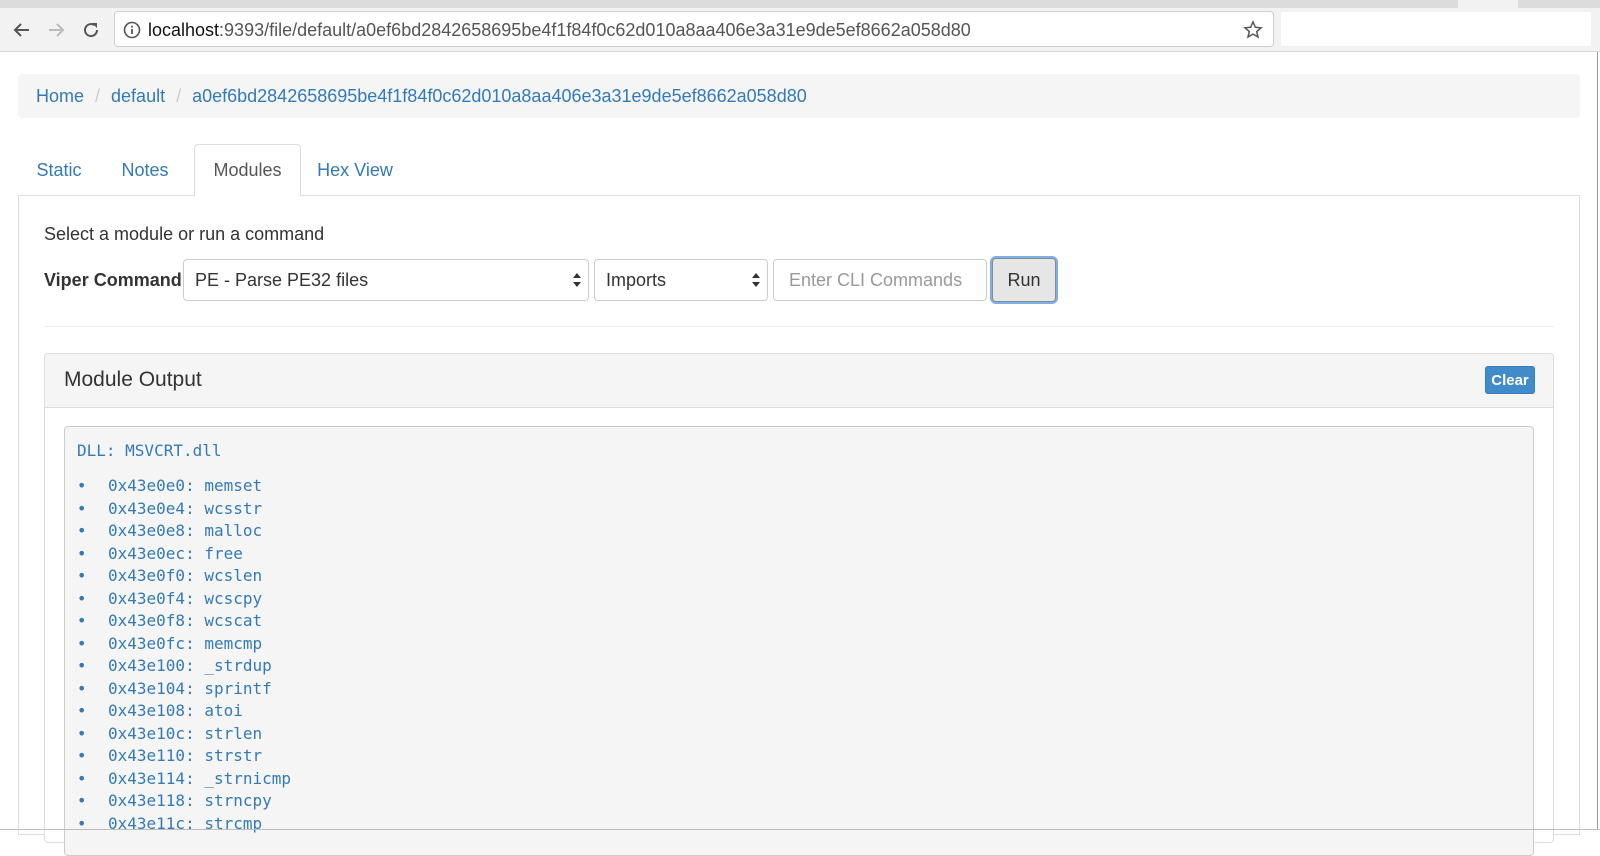 Image resolution: width=1600 pixels, height=856 pixels. What do you see at coordinates (132, 30) in the screenshot?
I see `info-icon` at bounding box center [132, 30].